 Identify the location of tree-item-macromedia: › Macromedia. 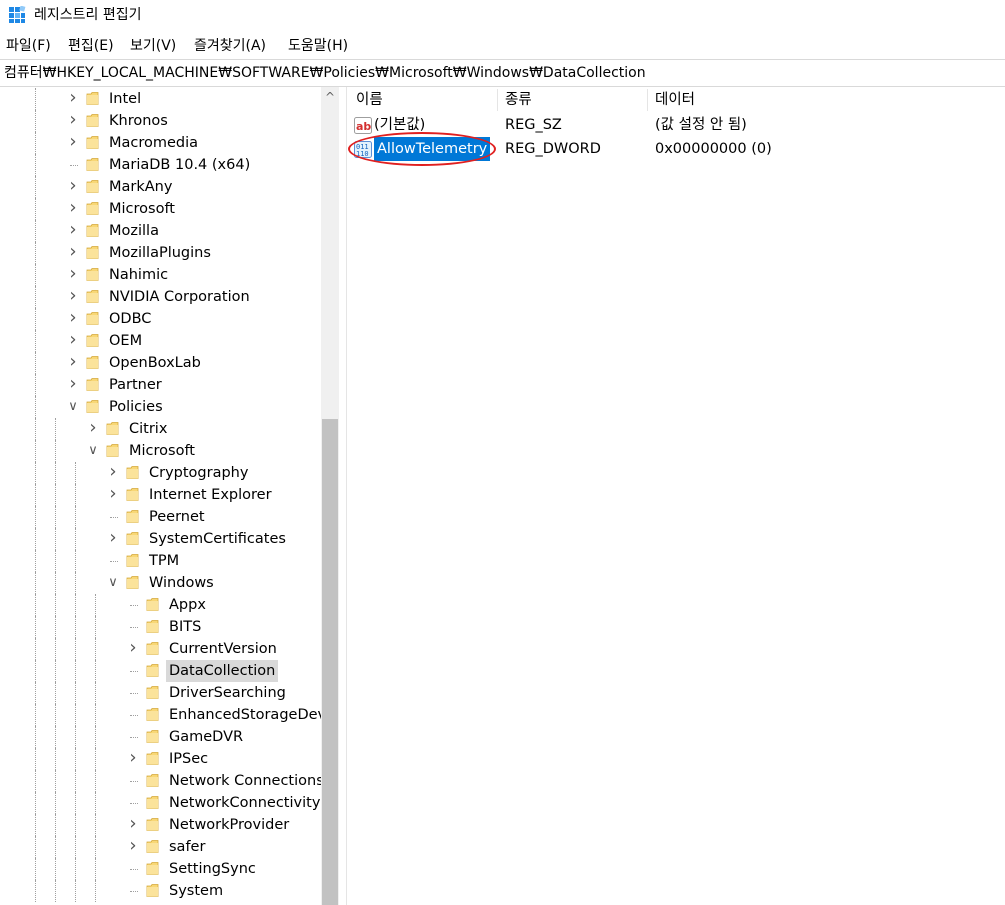
(161, 143).